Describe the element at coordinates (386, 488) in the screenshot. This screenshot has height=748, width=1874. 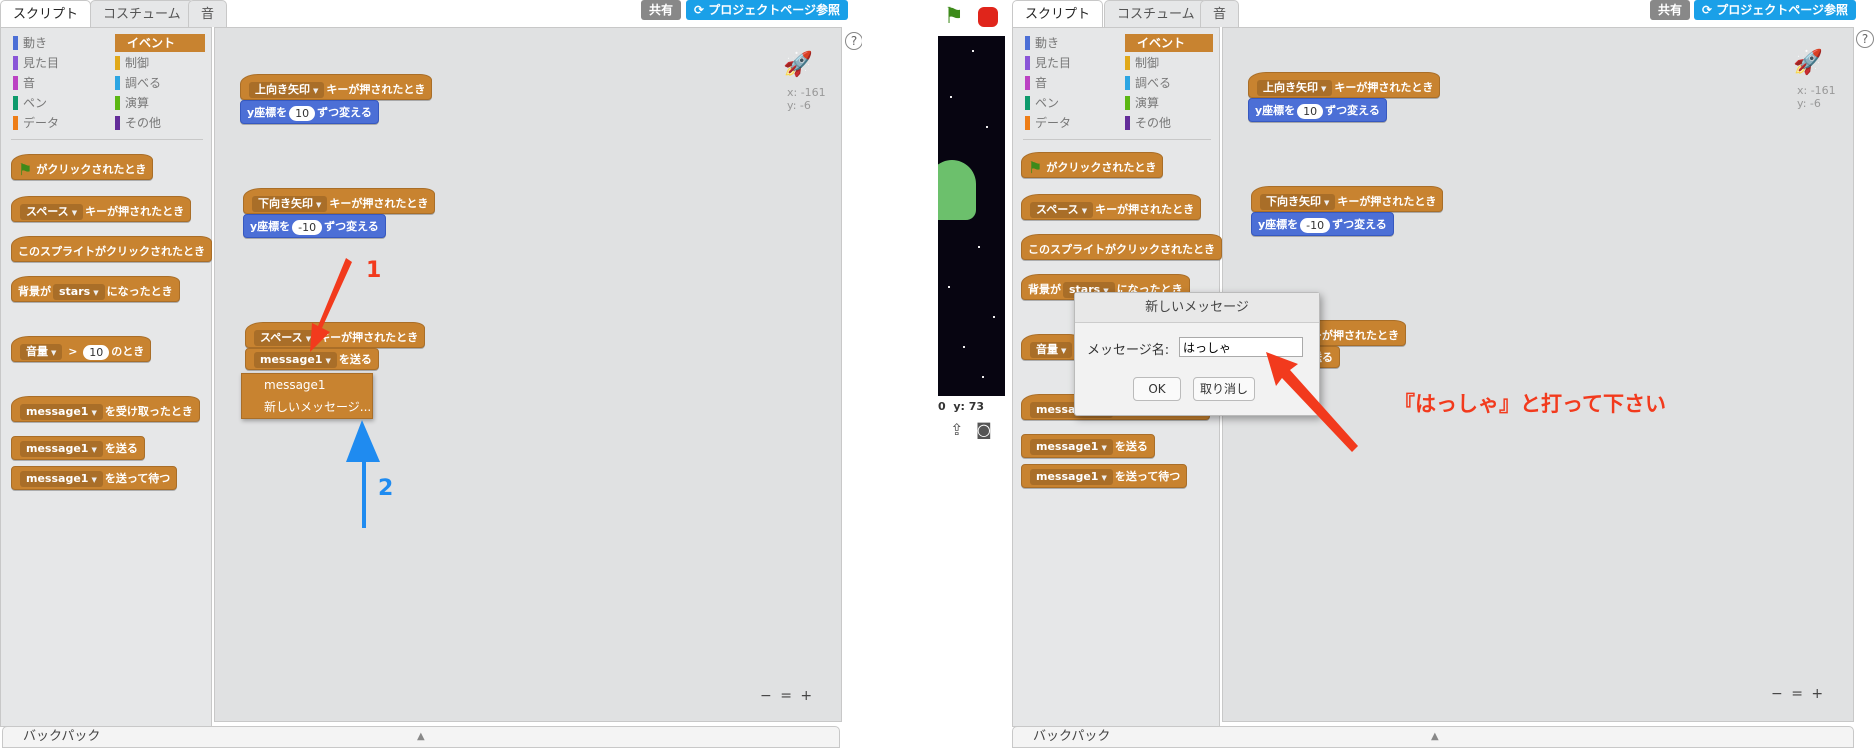
I see `annotation-2: 2` at that location.